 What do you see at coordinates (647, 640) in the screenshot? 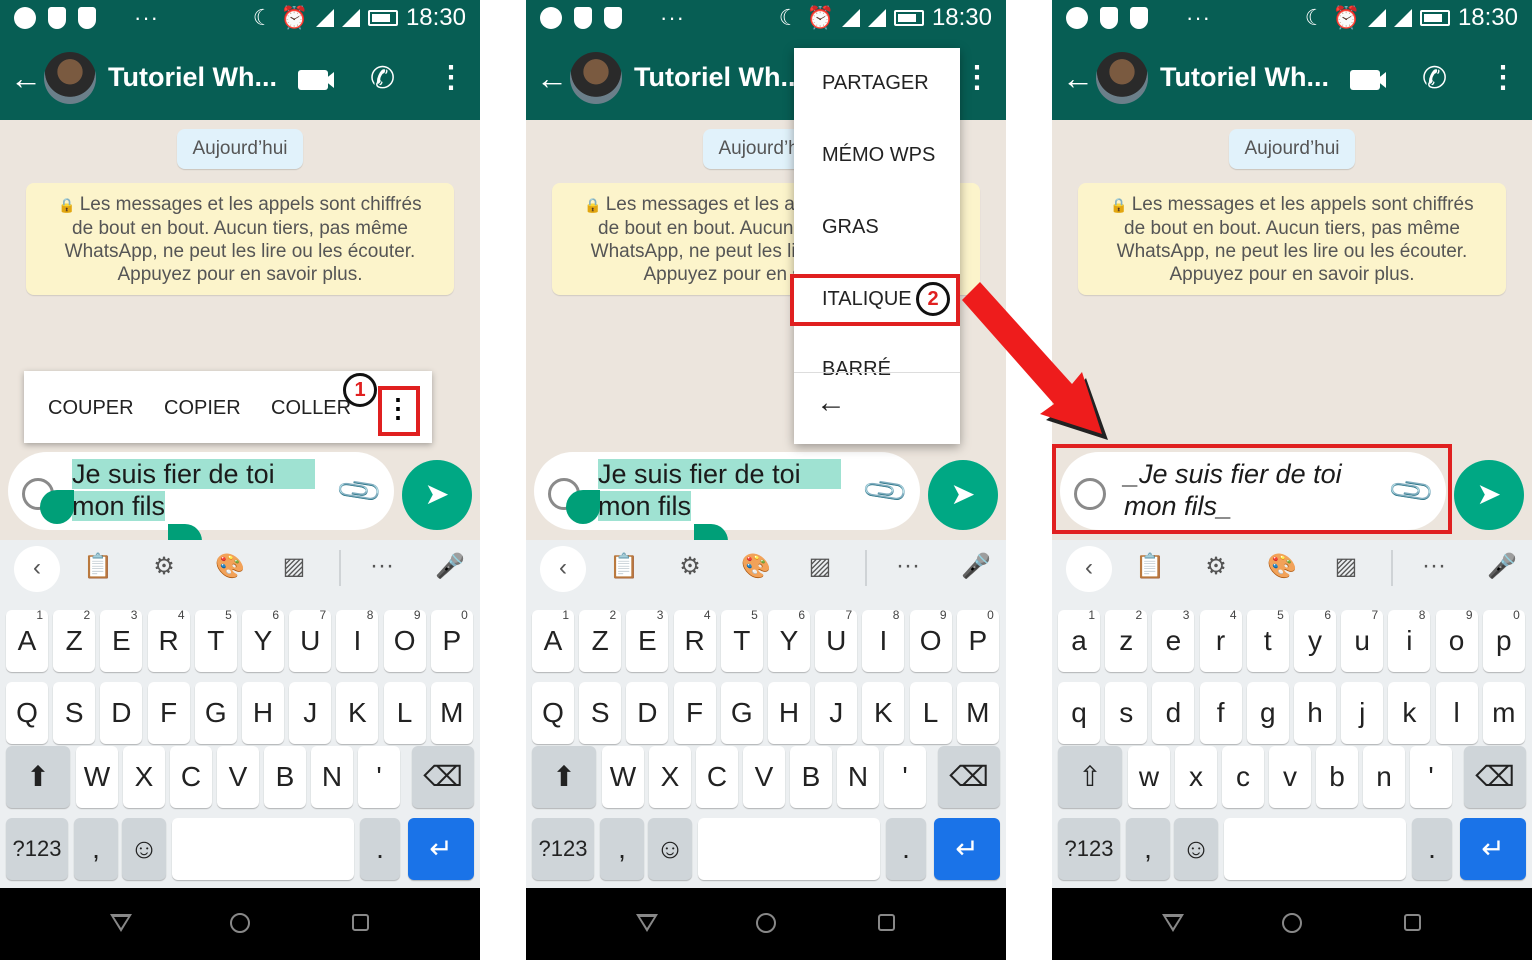
I see `key-e: E3` at bounding box center [647, 640].